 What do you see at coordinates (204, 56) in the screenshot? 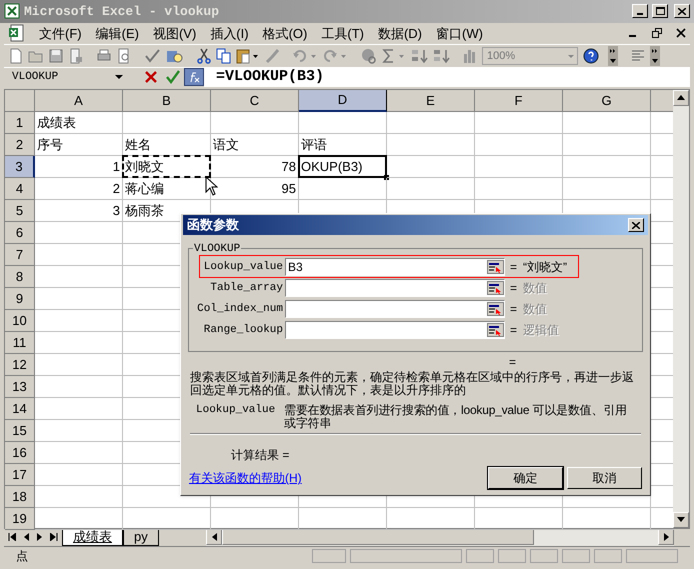
I see `scissors-icon` at bounding box center [204, 56].